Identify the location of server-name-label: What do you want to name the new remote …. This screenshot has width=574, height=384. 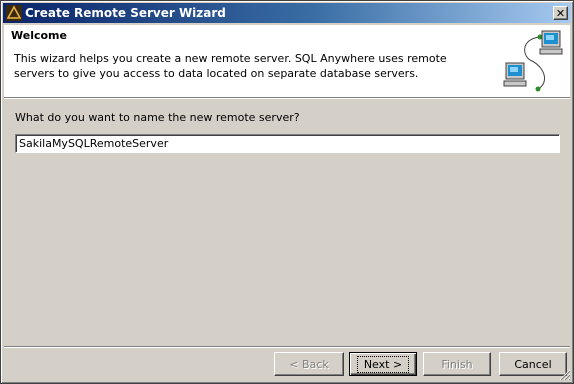
(157, 117).